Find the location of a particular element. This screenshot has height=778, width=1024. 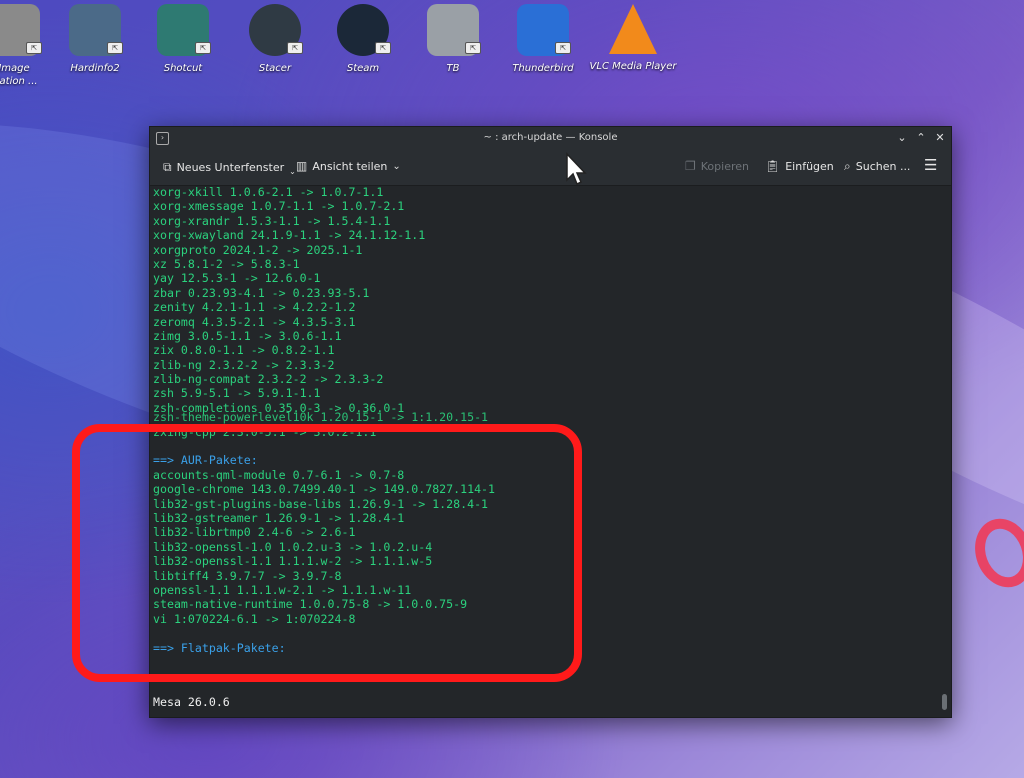

paste-button: 📋︎ Einfügen is located at coordinates (799, 166).